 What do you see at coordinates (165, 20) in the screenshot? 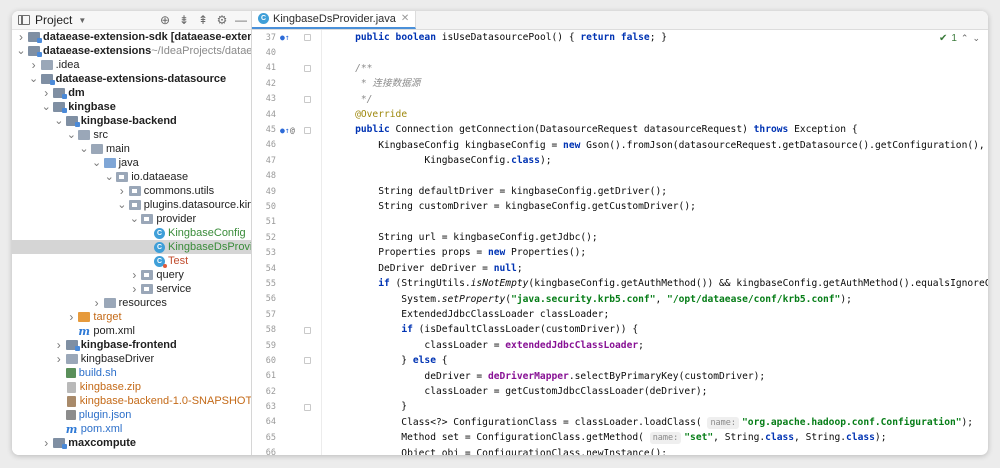
I see `locate-file-icon: ⊕` at bounding box center [165, 20].